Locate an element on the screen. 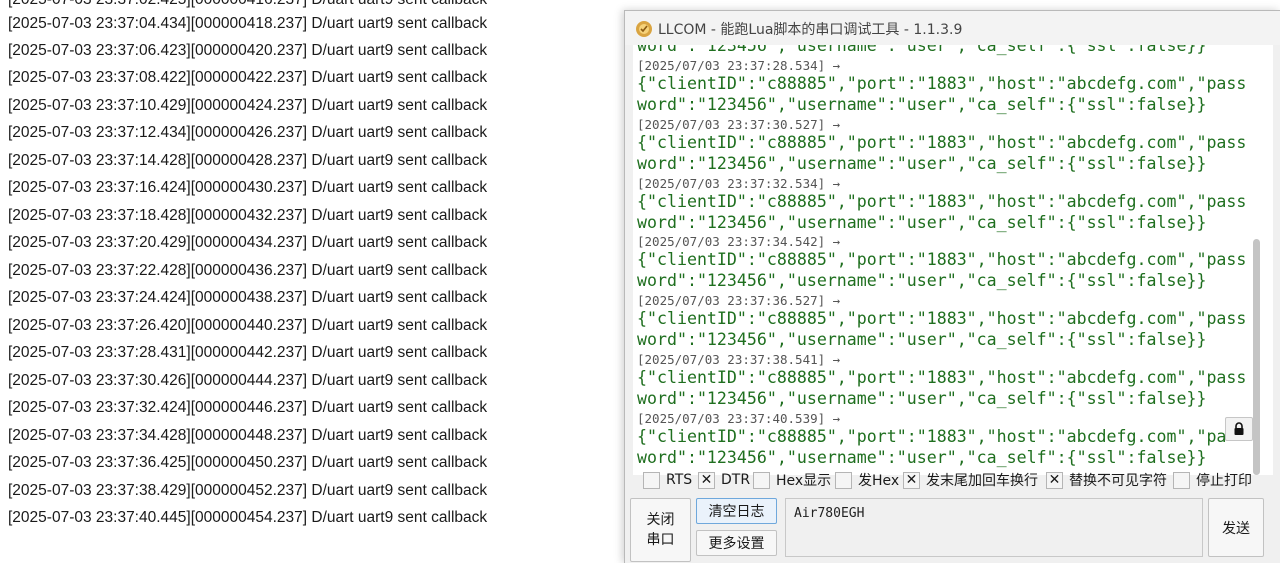  close-port-button: 关闭 串口 is located at coordinates (660, 530).